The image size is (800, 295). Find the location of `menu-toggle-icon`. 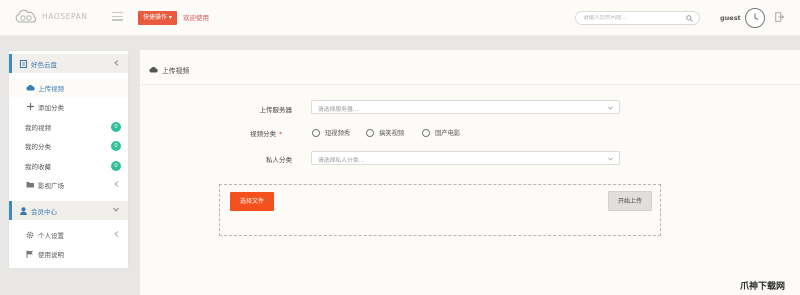

menu-toggle-icon is located at coordinates (117, 17).